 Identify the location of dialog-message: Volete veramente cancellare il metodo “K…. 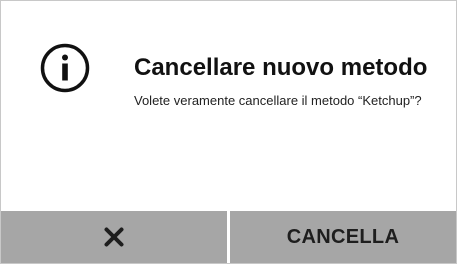
(278, 100).